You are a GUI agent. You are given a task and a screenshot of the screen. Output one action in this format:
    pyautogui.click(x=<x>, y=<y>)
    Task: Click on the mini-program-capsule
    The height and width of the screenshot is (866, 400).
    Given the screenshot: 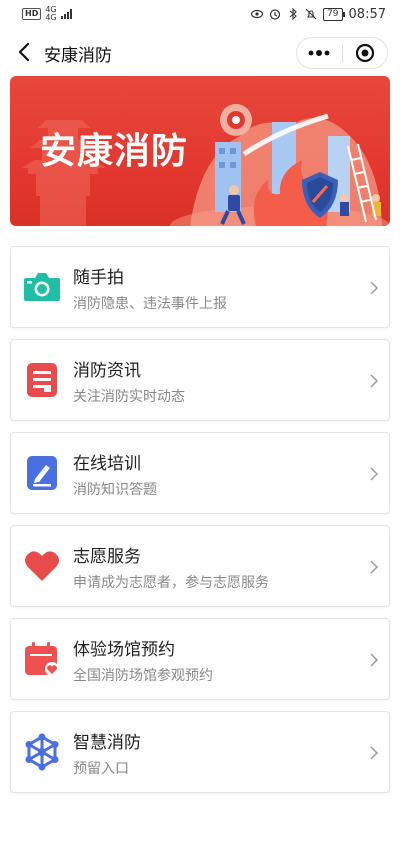 What is the action you would take?
    pyautogui.click(x=342, y=53)
    